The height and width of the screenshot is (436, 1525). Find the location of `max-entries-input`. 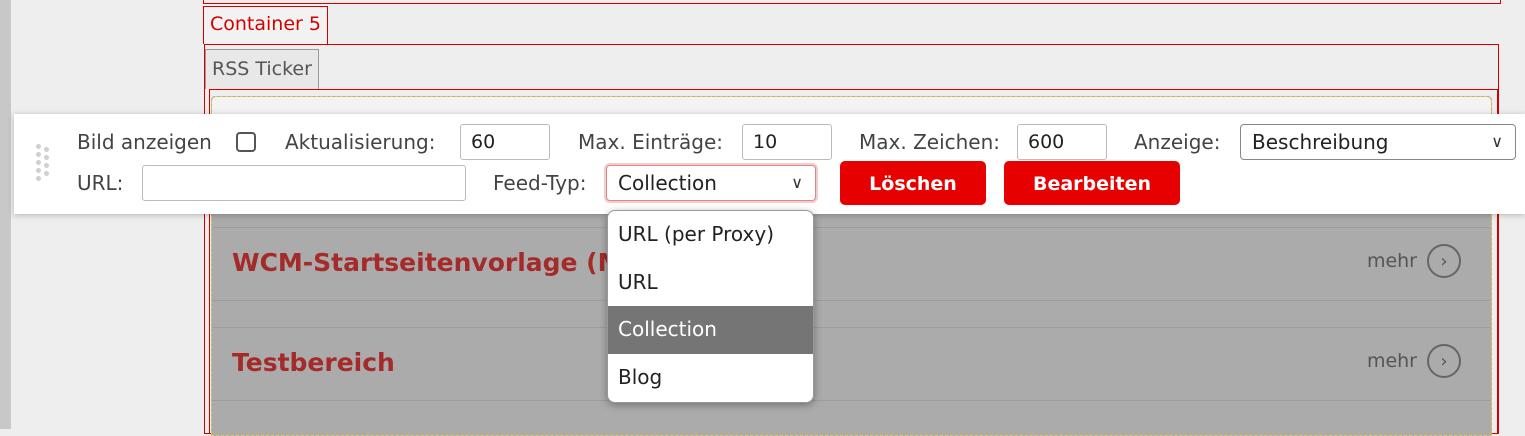

max-entries-input is located at coordinates (787, 142).